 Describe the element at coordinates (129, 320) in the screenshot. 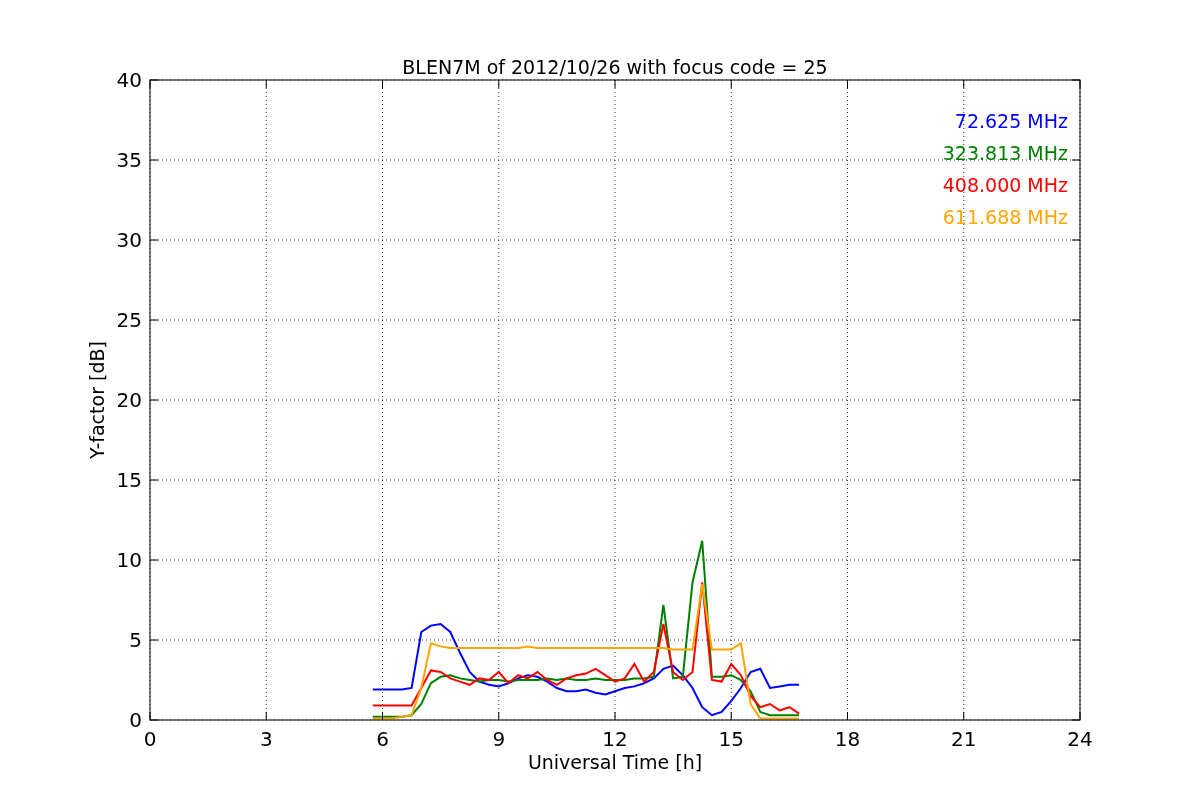

I see `tick-label: 25` at that location.